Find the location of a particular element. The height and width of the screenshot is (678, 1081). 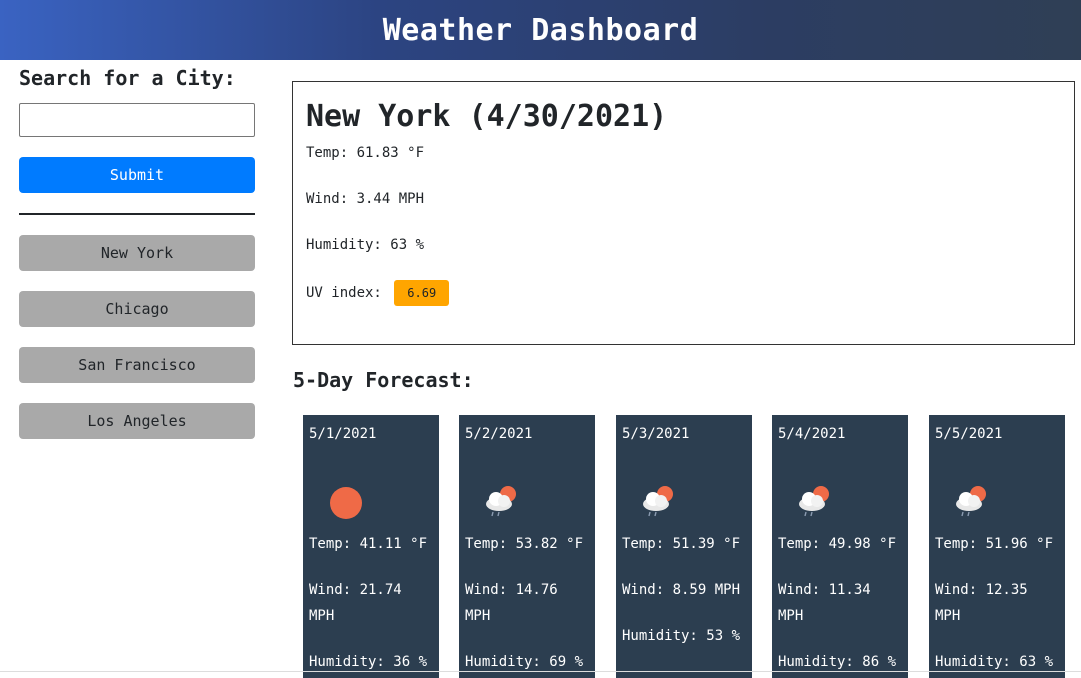

page-title: Weather Dashboard is located at coordinates (540, 30).